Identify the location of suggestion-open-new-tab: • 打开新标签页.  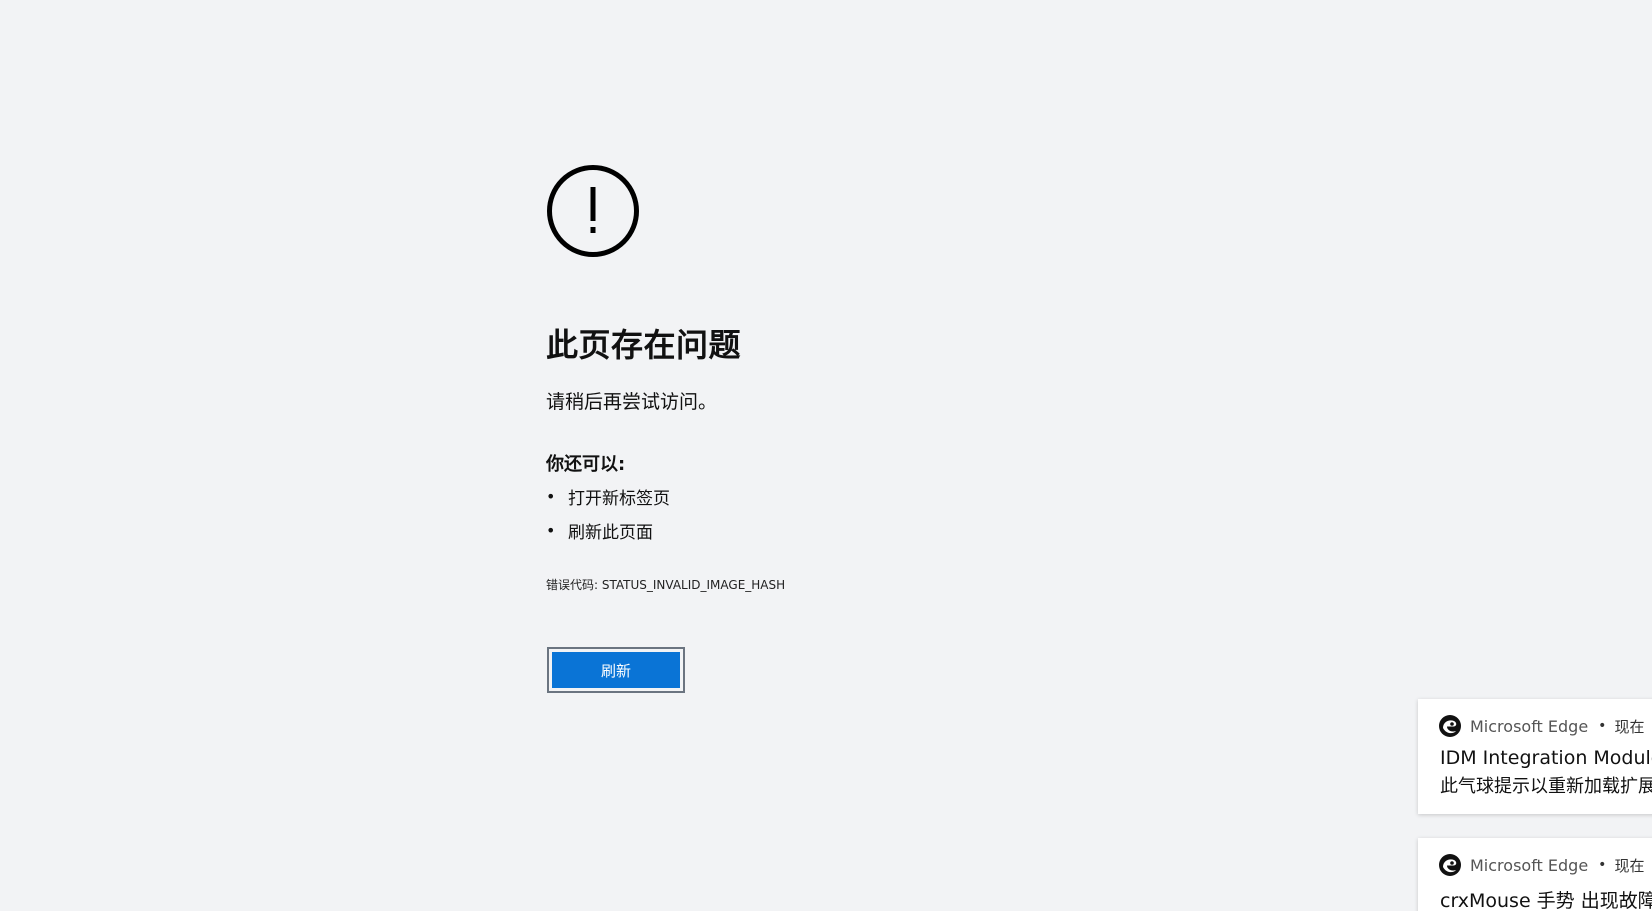
(608, 500).